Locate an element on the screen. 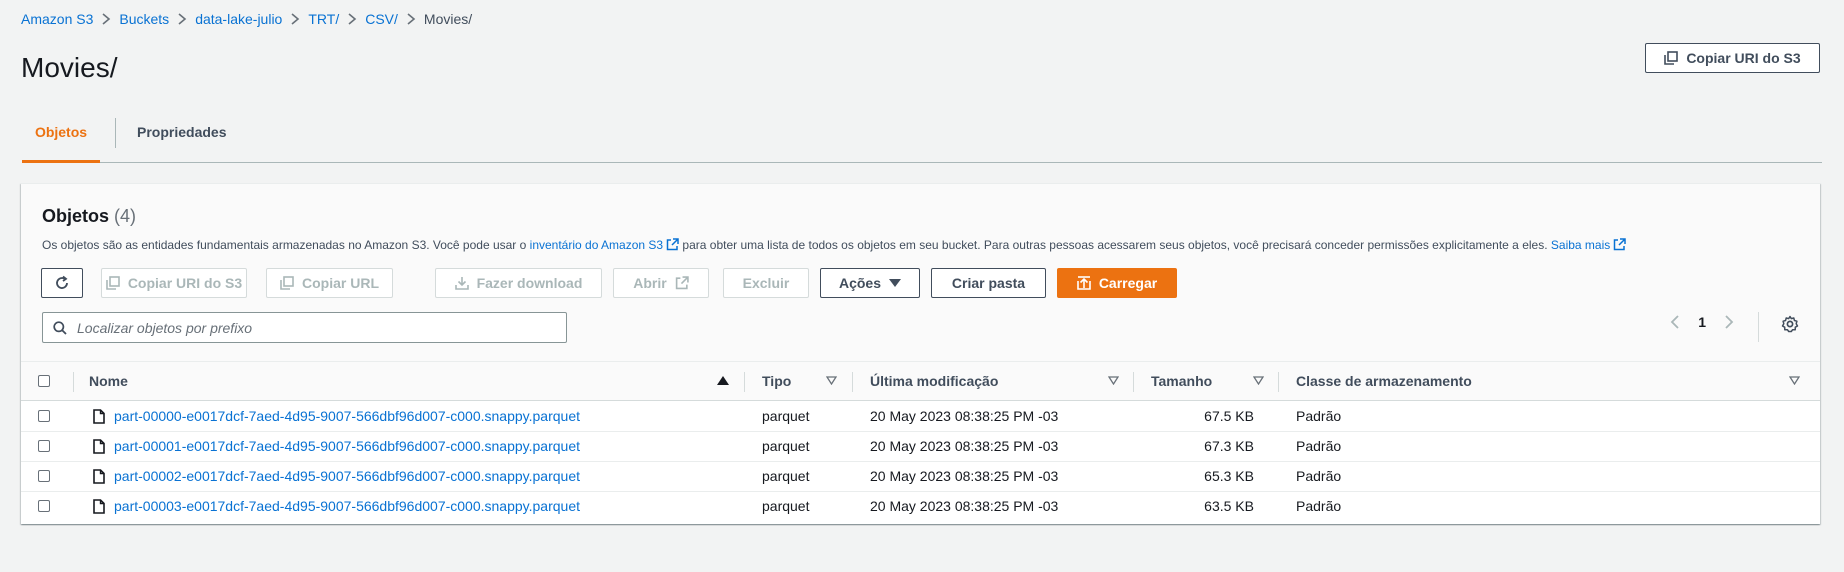  object-size: 63.5 KB is located at coordinates (1229, 506).